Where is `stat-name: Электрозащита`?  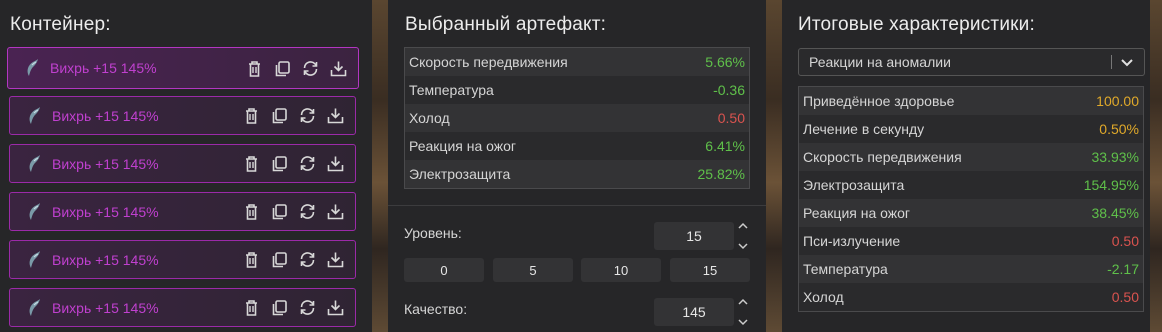 stat-name: Электрозащита is located at coordinates (460, 174).